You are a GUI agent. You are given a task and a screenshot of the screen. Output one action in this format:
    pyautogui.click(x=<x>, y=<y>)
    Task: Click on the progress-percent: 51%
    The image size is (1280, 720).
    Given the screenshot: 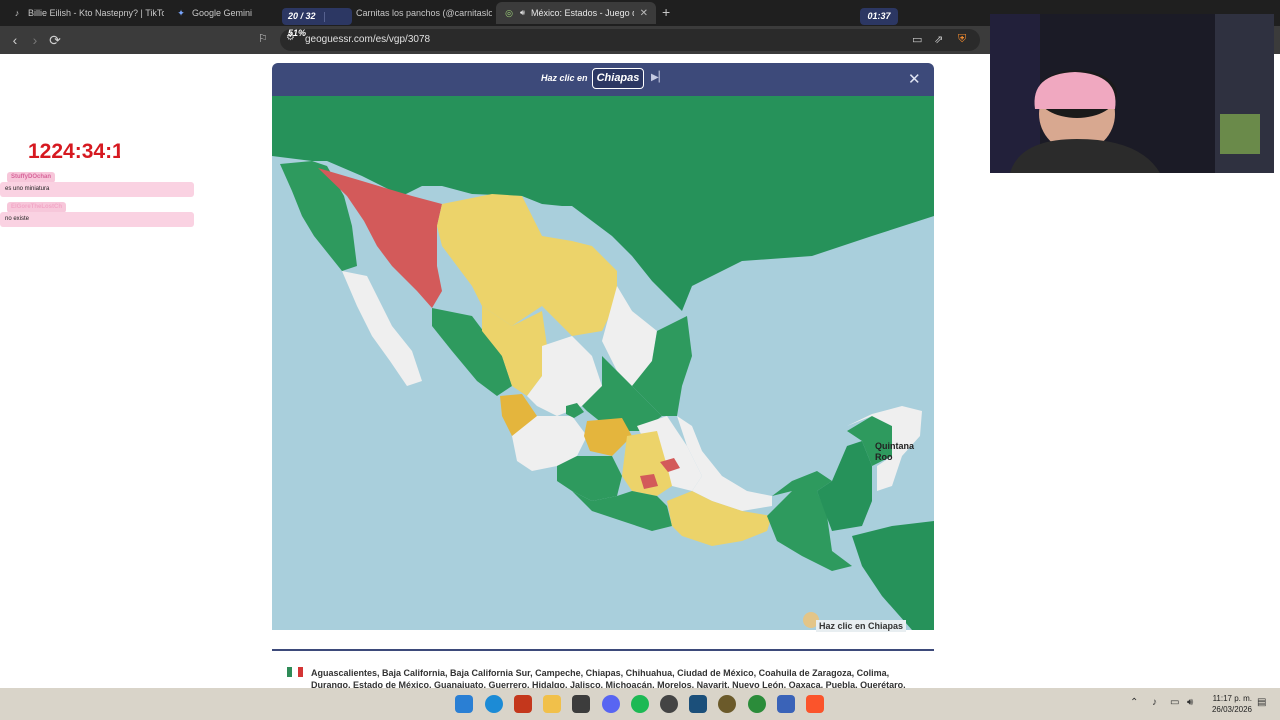 What is the action you would take?
    pyautogui.click(x=297, y=33)
    